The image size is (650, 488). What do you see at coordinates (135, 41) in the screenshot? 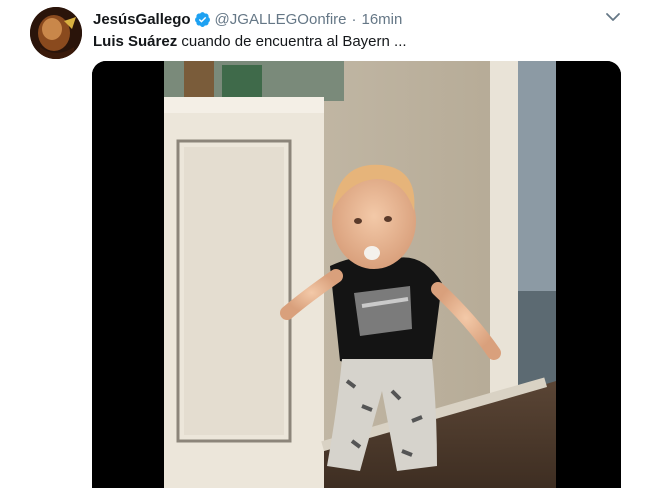
I see `tweet-text-bold: Luis Suárez` at bounding box center [135, 41].